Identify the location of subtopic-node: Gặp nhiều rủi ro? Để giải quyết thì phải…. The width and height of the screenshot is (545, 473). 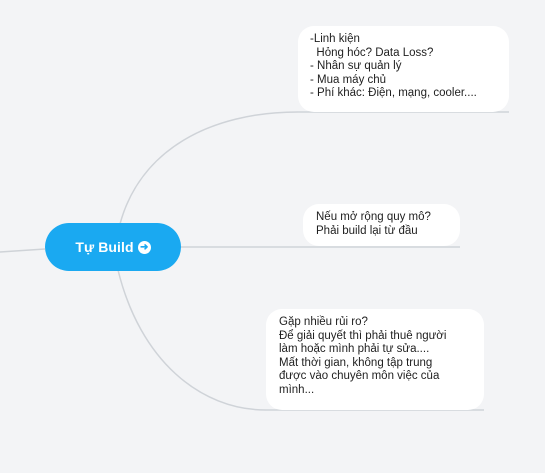
(375, 359).